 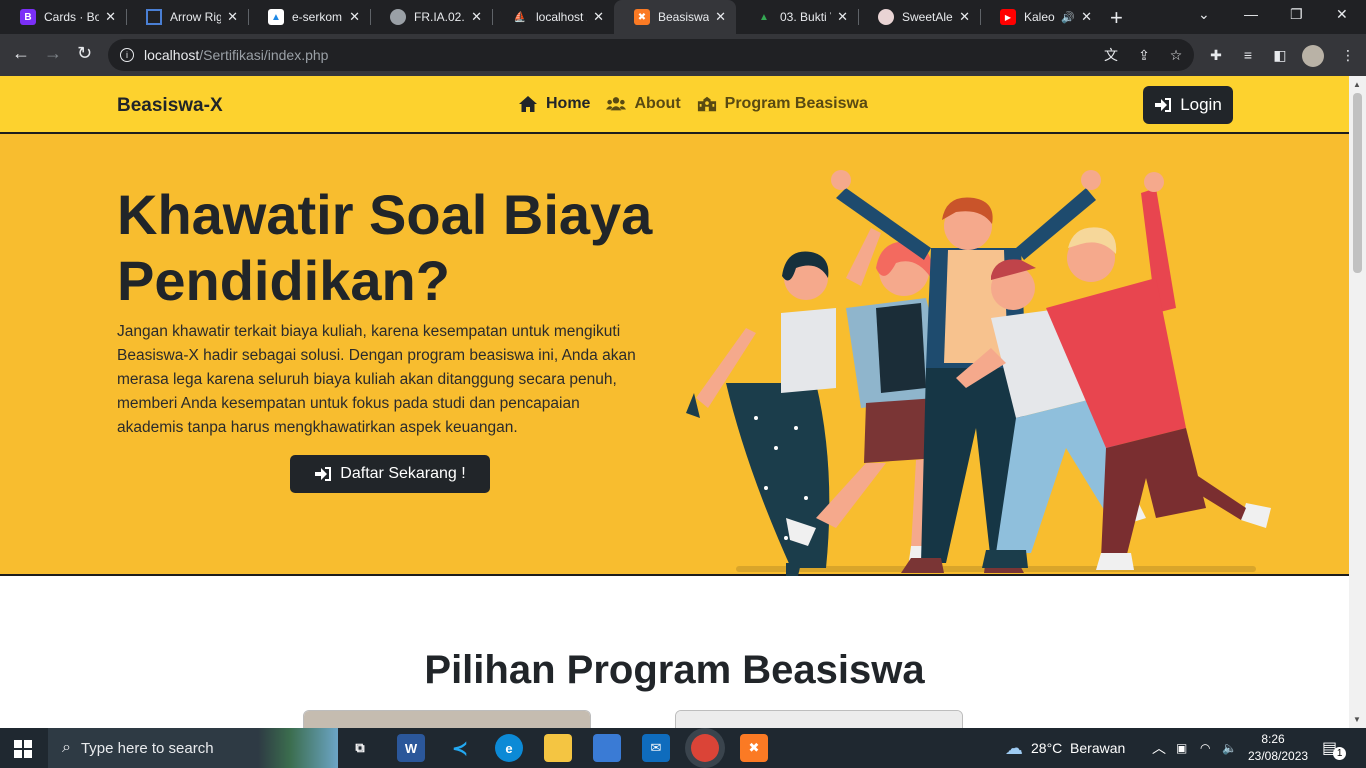 What do you see at coordinates (23, 749) in the screenshot?
I see `windows-start-icon` at bounding box center [23, 749].